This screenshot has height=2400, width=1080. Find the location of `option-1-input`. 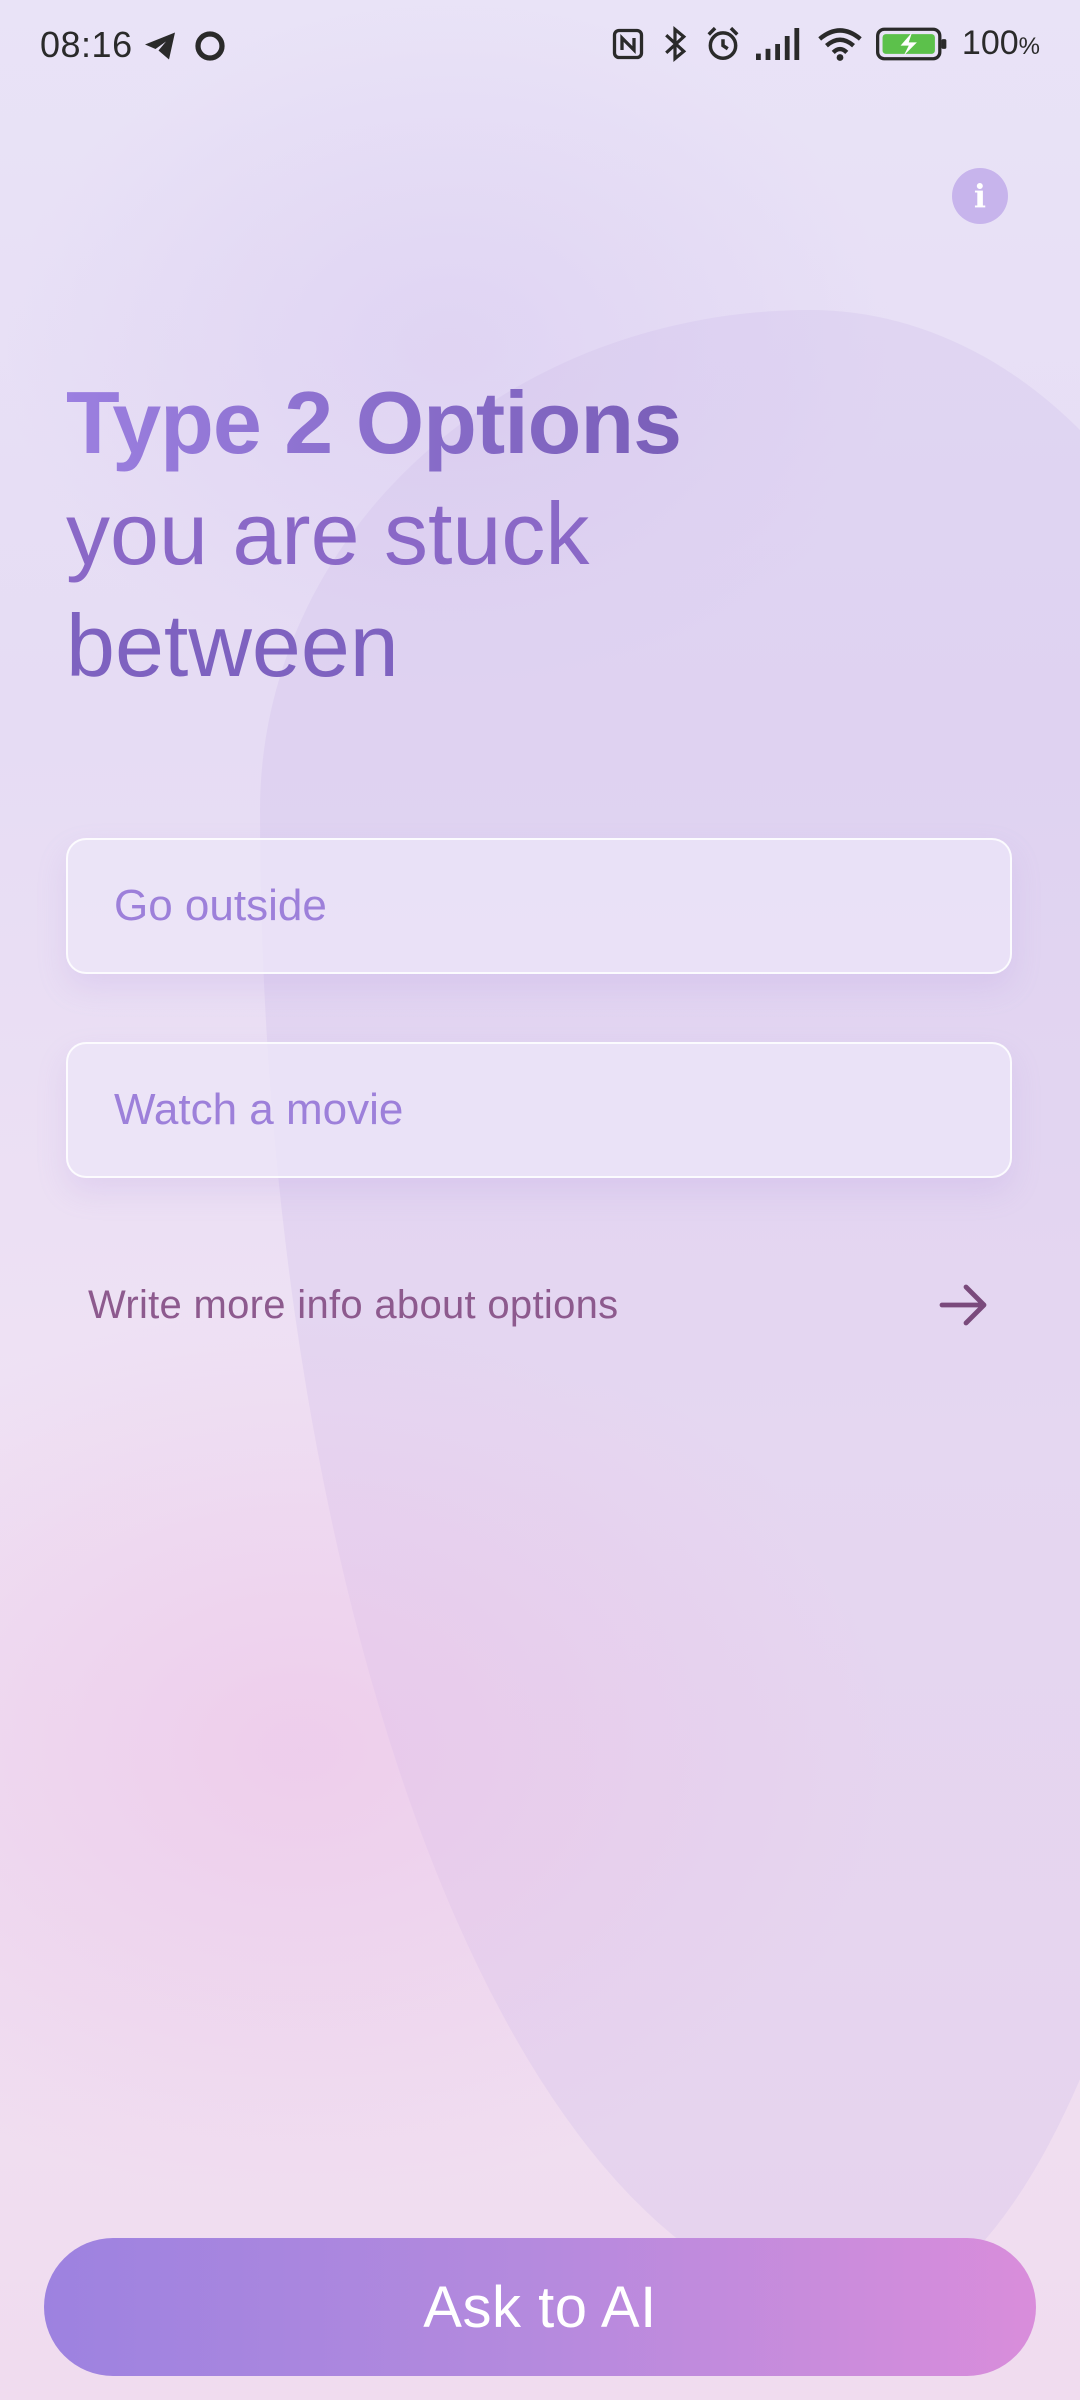

option-1-input is located at coordinates (539, 906).